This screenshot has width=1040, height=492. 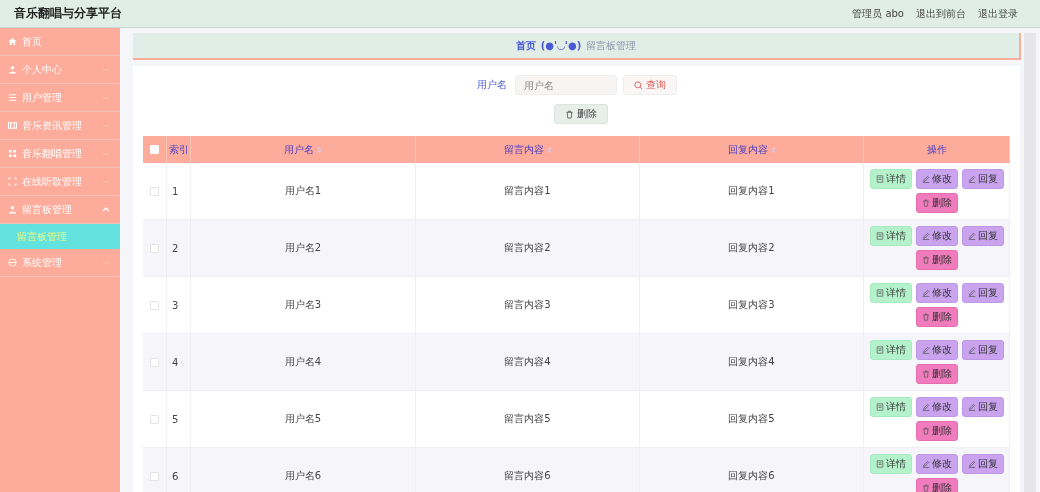 I want to click on list-icon, so click(x=12, y=97).